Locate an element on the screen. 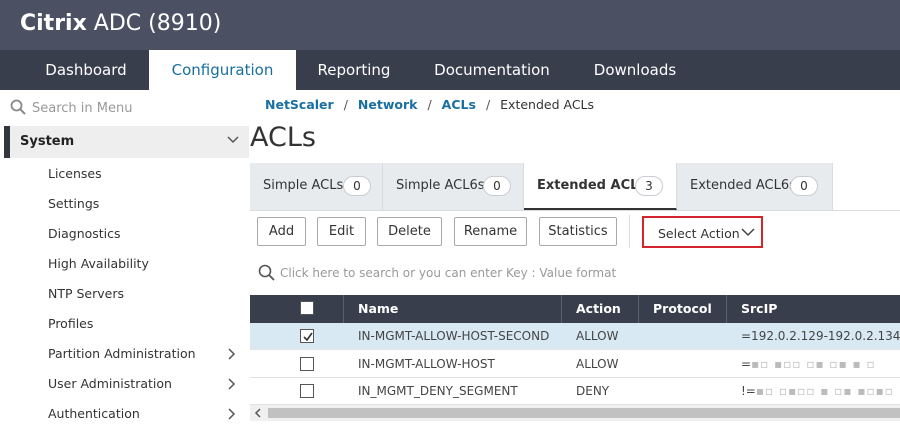 The width and height of the screenshot is (900, 430). tab-label: Simple ACLs is located at coordinates (303, 185).